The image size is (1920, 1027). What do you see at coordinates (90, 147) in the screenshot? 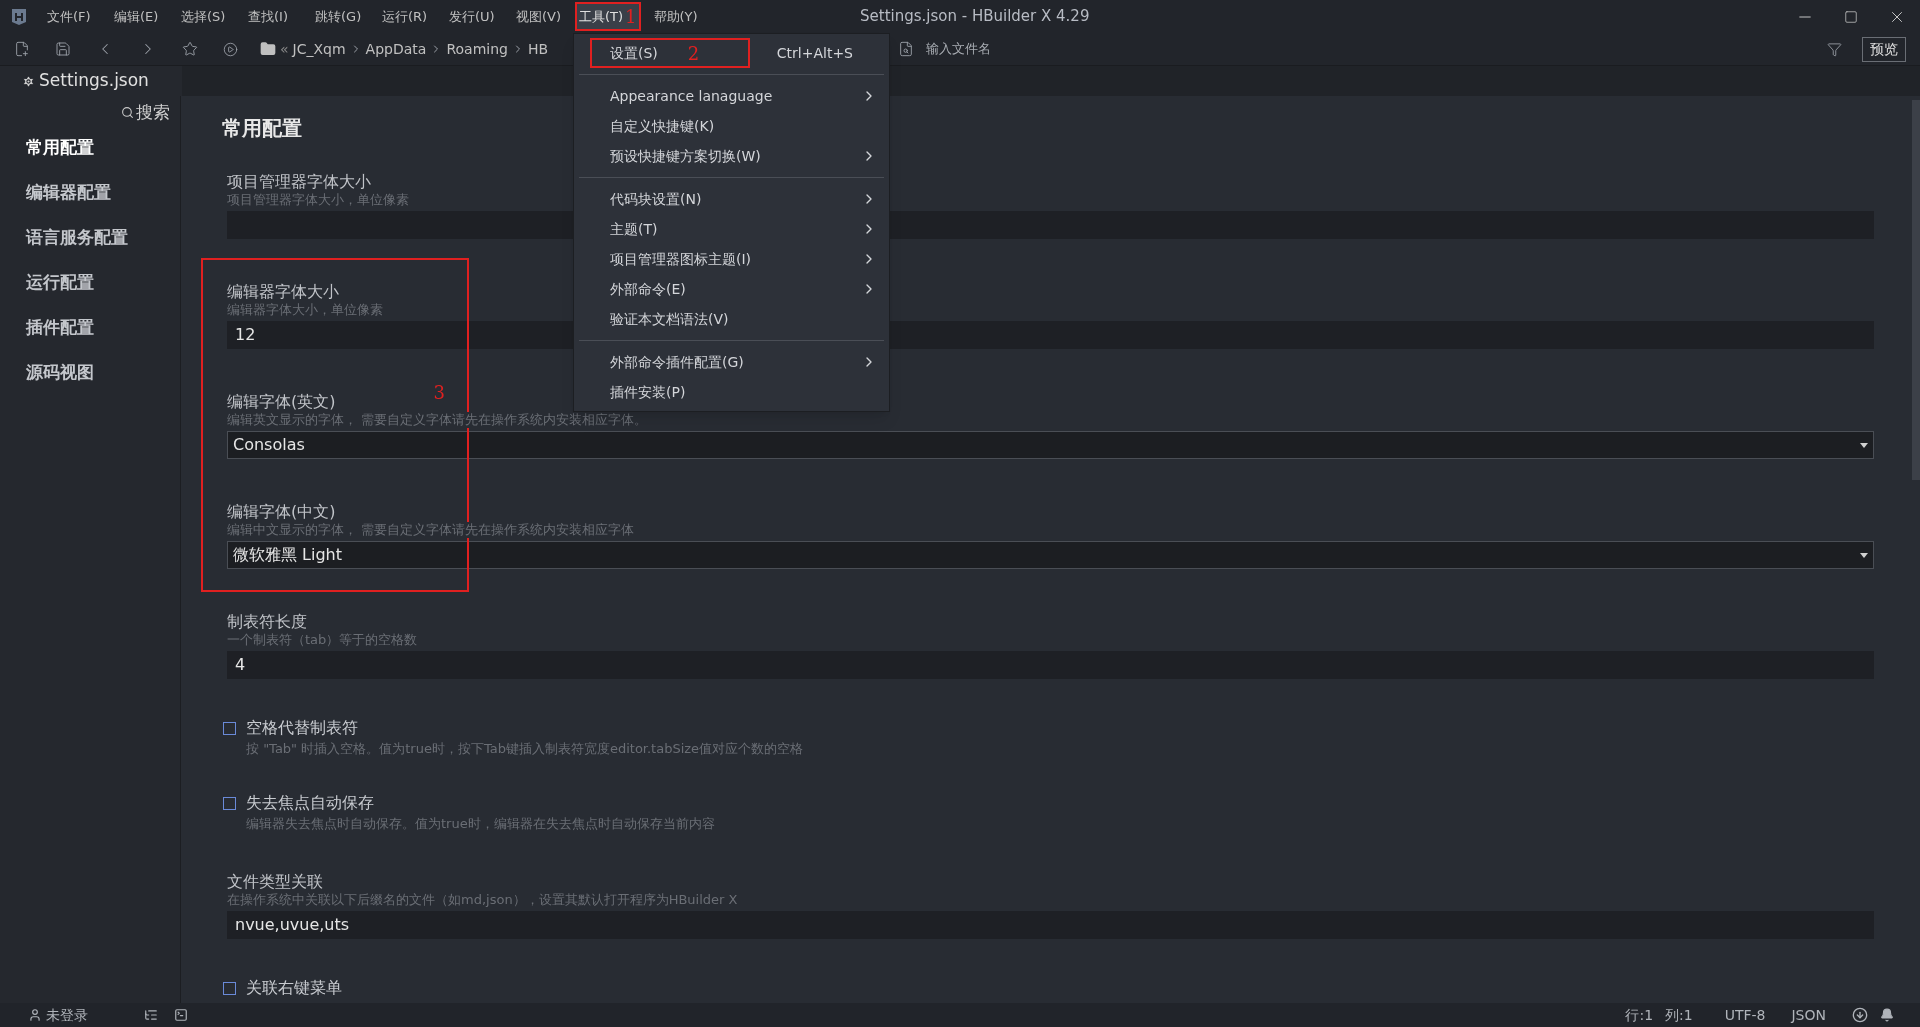
I see `sidebar-item: 常用配置` at bounding box center [90, 147].